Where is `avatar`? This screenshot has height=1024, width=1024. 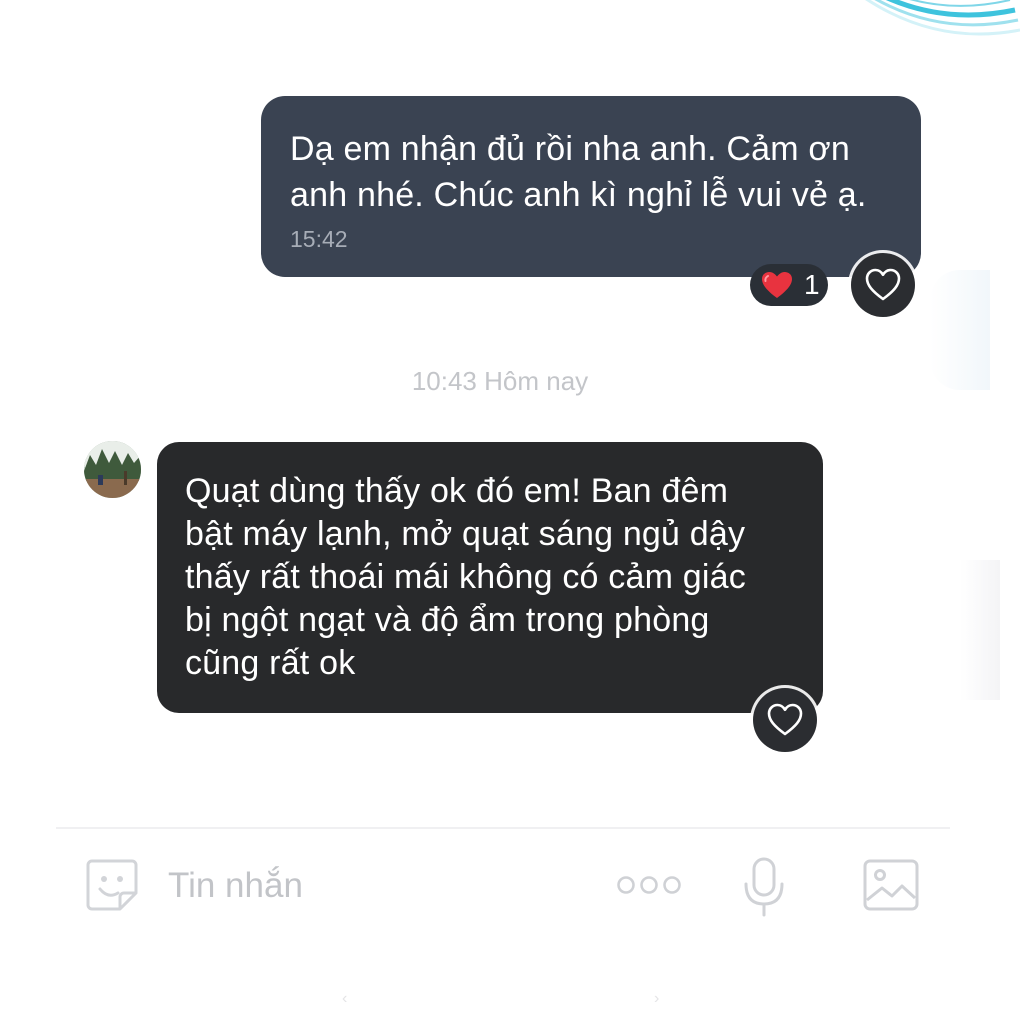
avatar is located at coordinates (112, 469).